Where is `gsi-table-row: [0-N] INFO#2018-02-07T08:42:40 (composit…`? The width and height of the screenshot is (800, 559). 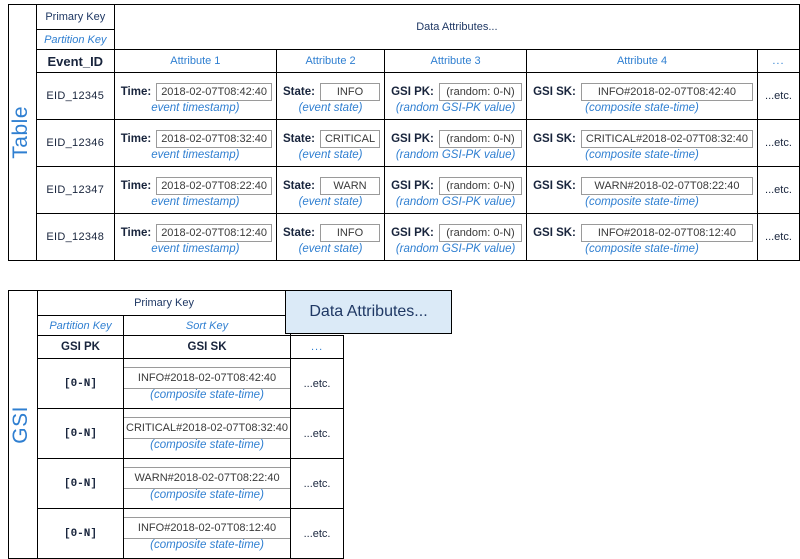 gsi-table-row: [0-N] INFO#2018-02-07T08:42:40 (composit… is located at coordinates (177, 383).